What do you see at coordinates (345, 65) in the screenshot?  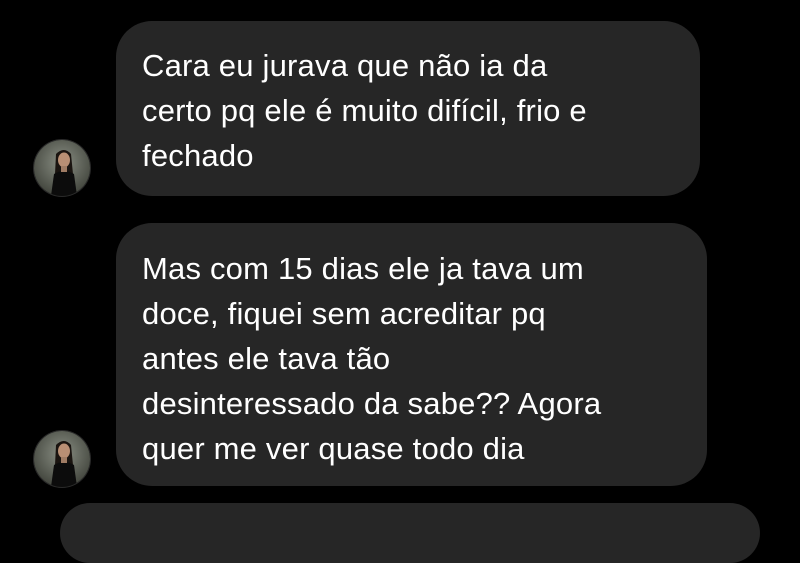 I see `message-text-line: Cara eu jurava que não ia da` at bounding box center [345, 65].